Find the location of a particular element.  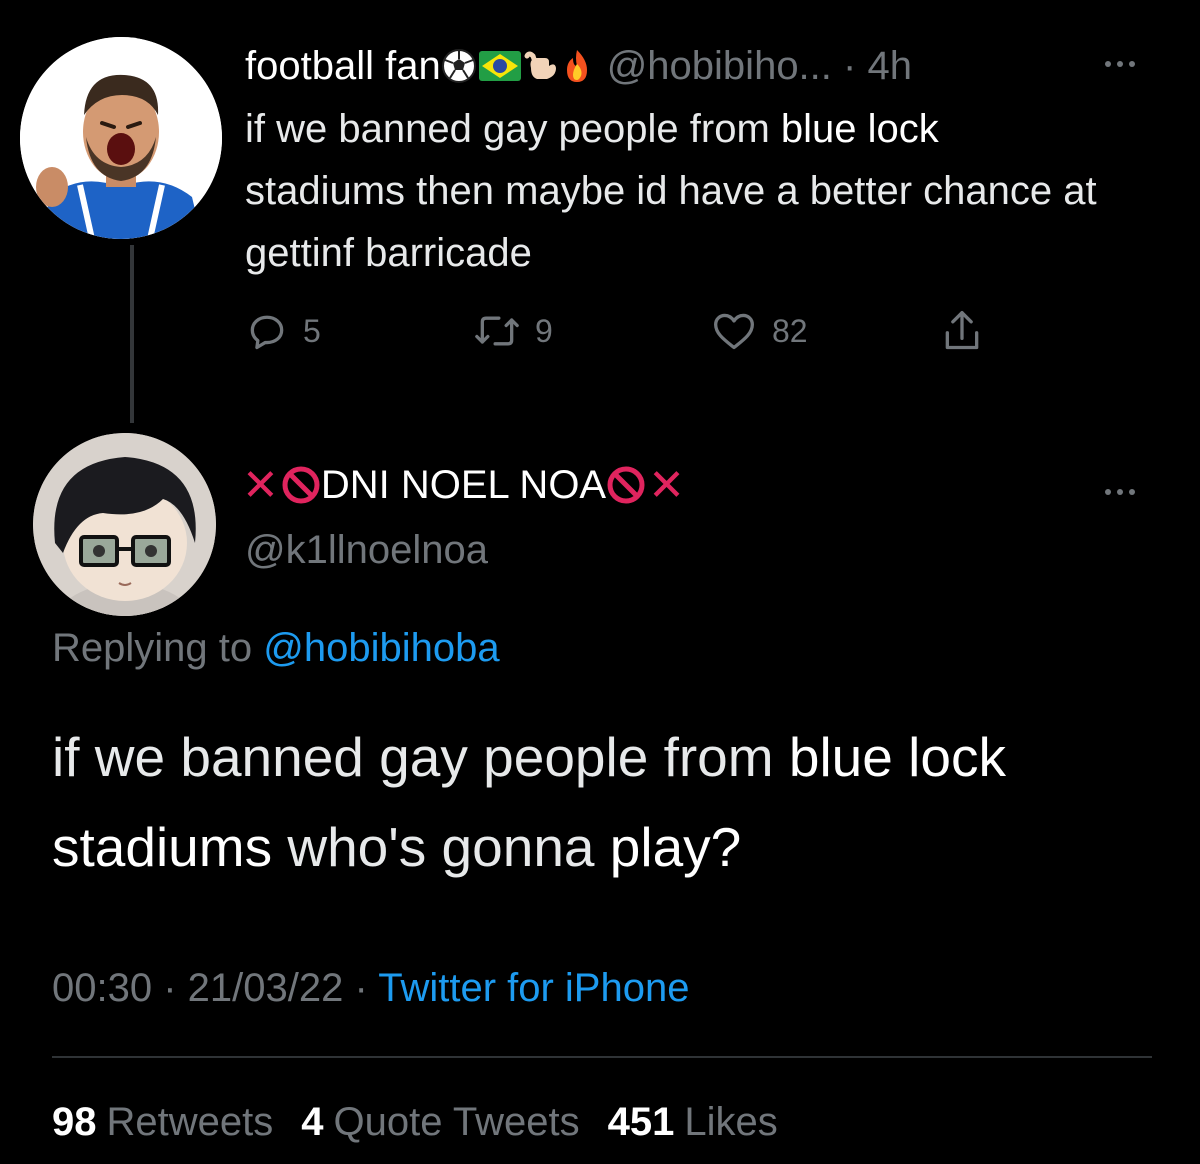

tweet-actions: 5 9 82 is located at coordinates (625, 331).